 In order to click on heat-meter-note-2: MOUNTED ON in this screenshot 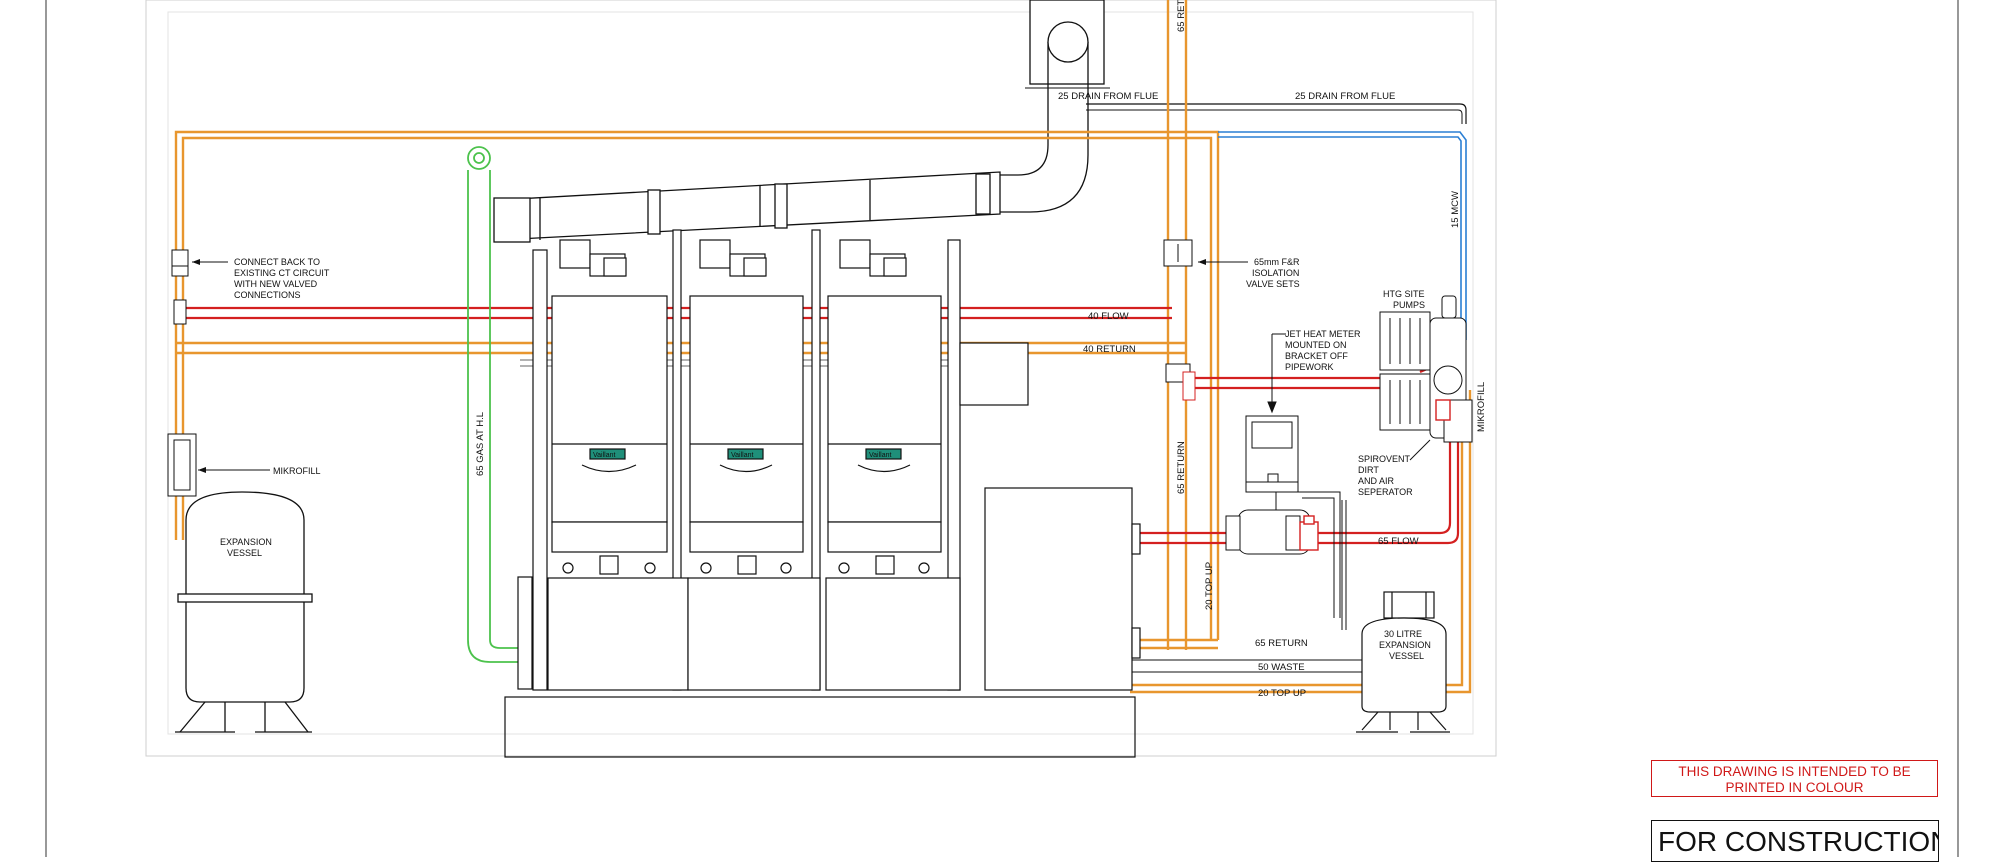, I will do `click(1316, 345)`.